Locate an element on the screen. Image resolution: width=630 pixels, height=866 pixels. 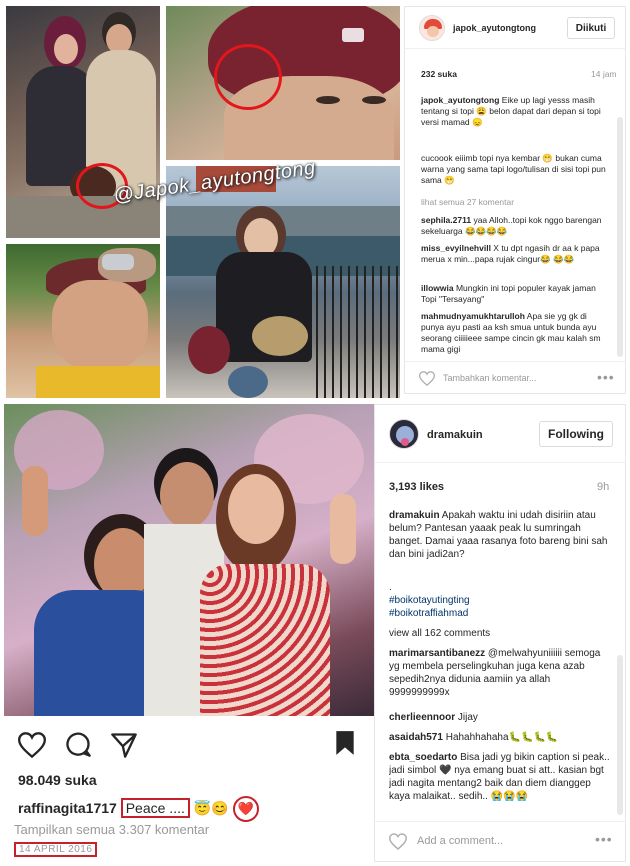
caption-emoji: 😇😊 is located at coordinates (211, 808).